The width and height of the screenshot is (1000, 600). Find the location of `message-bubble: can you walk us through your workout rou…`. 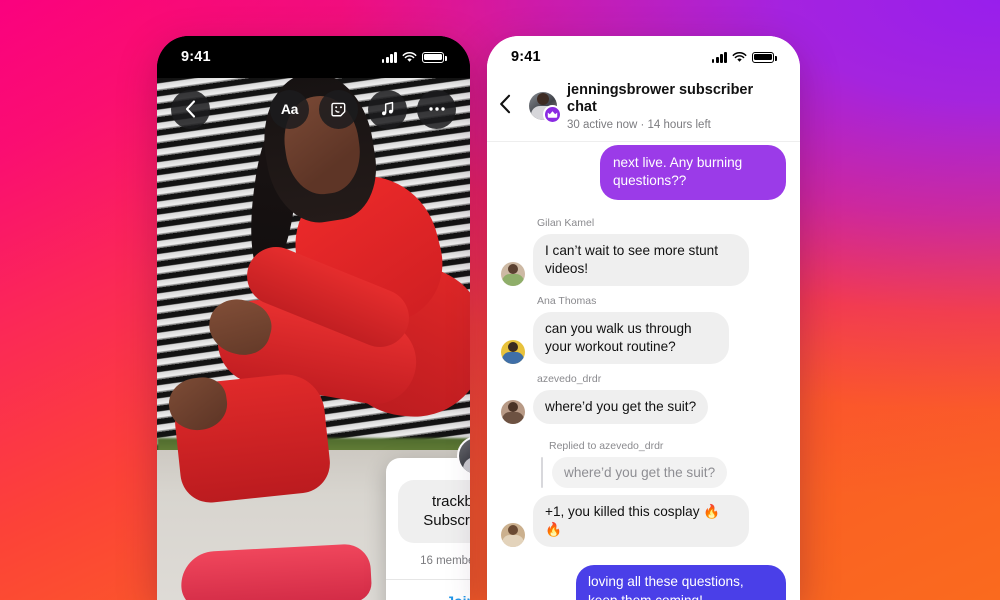

message-bubble: can you walk us through your workout rou… is located at coordinates (631, 338).